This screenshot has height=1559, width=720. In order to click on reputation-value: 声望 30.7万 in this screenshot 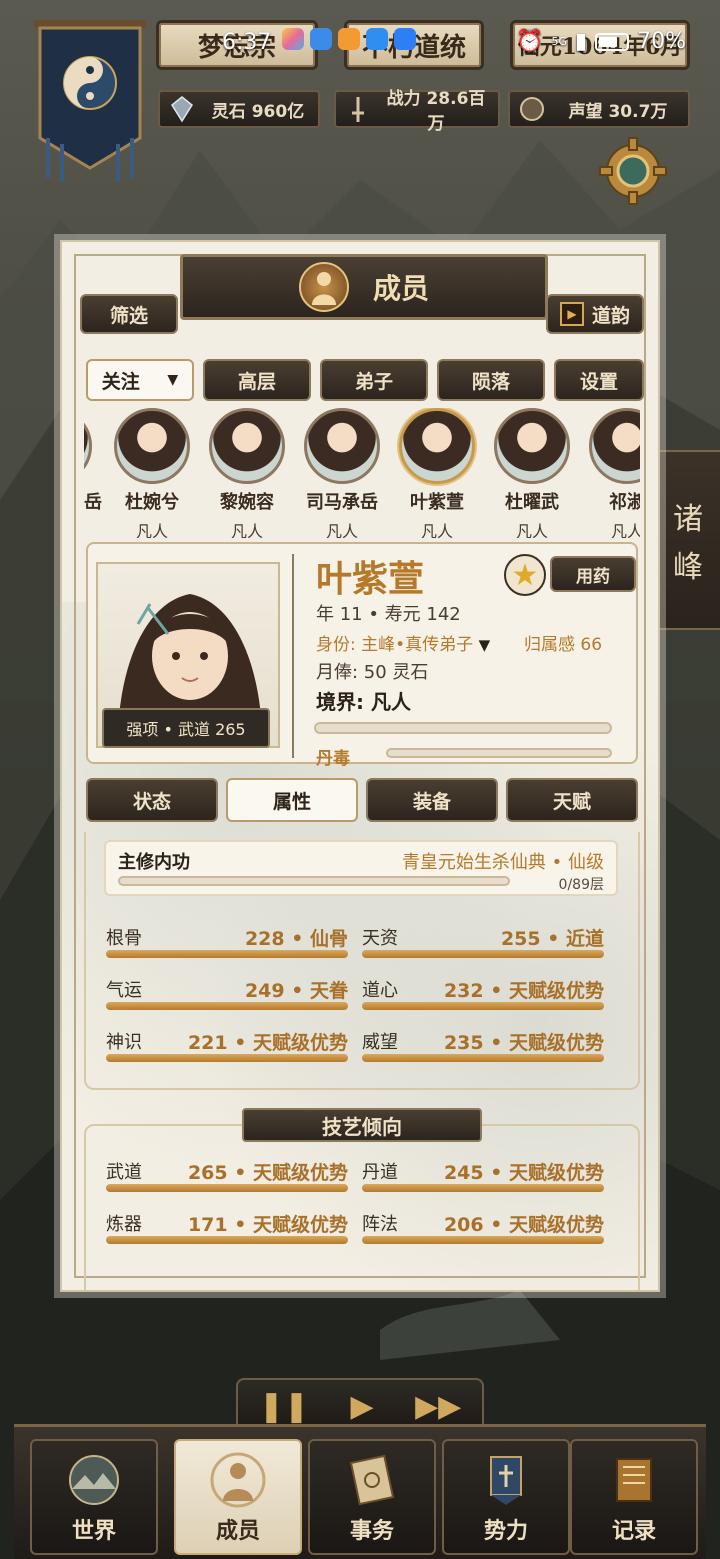, I will do `click(618, 111)`.